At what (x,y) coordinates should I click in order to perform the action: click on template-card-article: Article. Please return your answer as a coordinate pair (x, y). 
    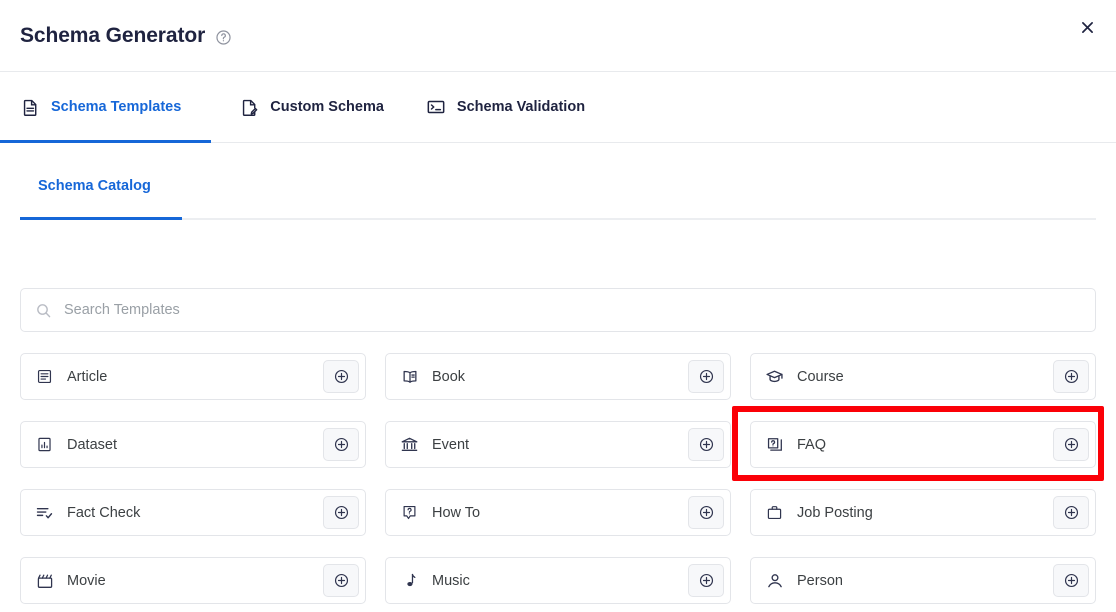
    Looking at the image, I should click on (193, 376).